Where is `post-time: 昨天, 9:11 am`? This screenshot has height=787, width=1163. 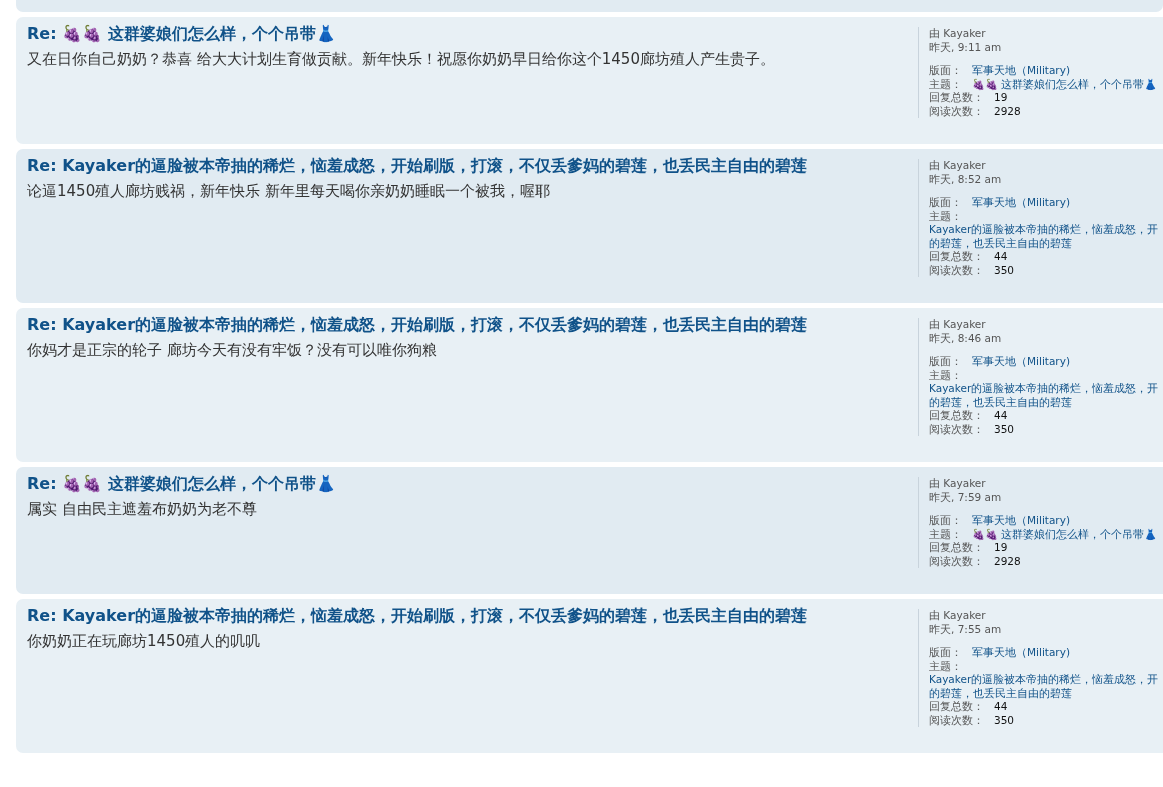 post-time: 昨天, 9:11 am is located at coordinates (966, 47).